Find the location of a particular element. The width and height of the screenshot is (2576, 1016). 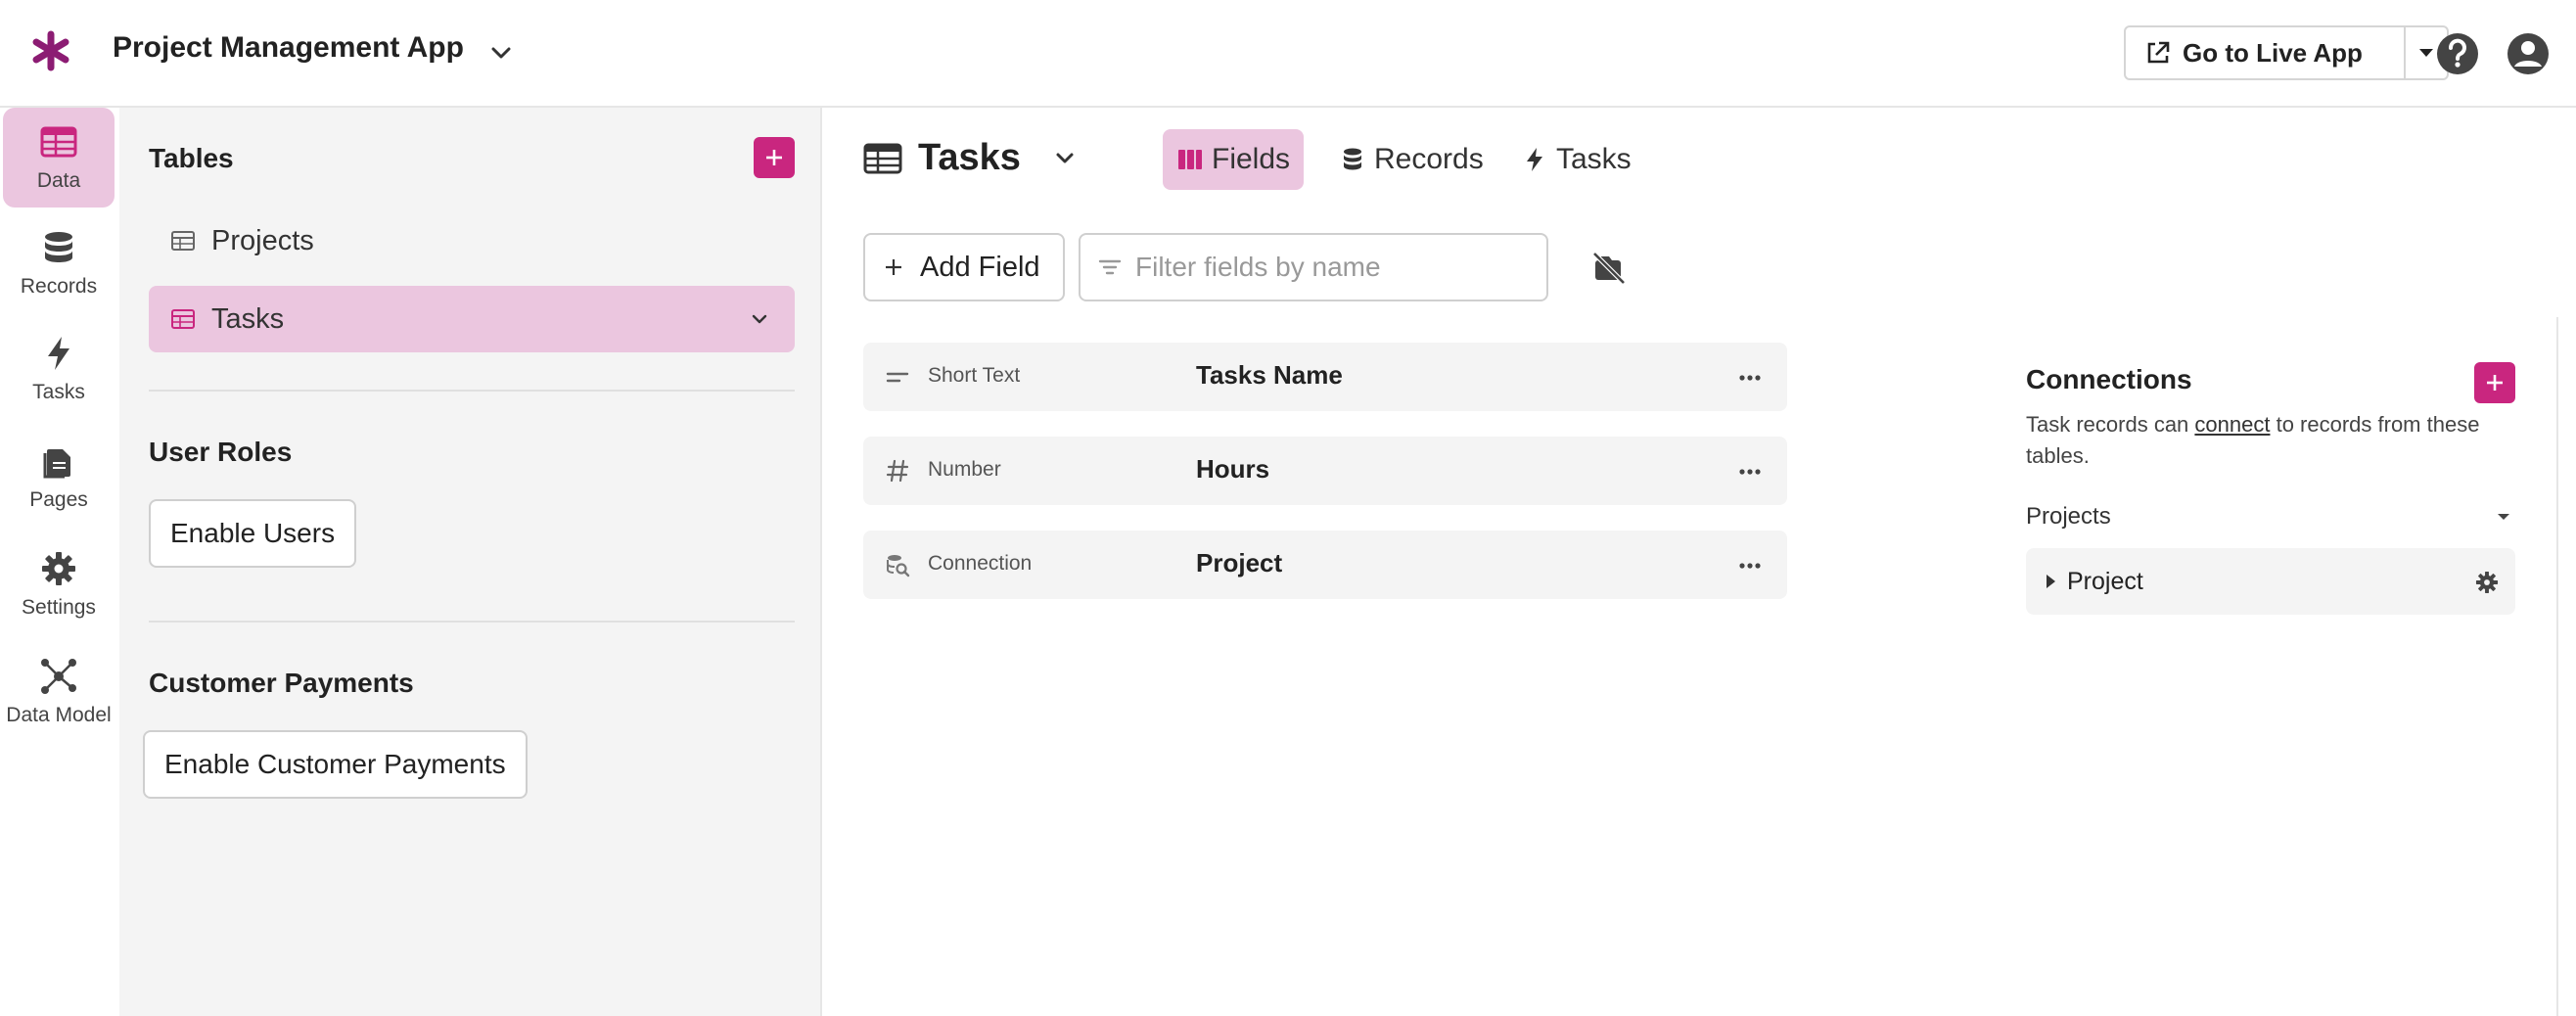

add-connection-button is located at coordinates (2494, 382).